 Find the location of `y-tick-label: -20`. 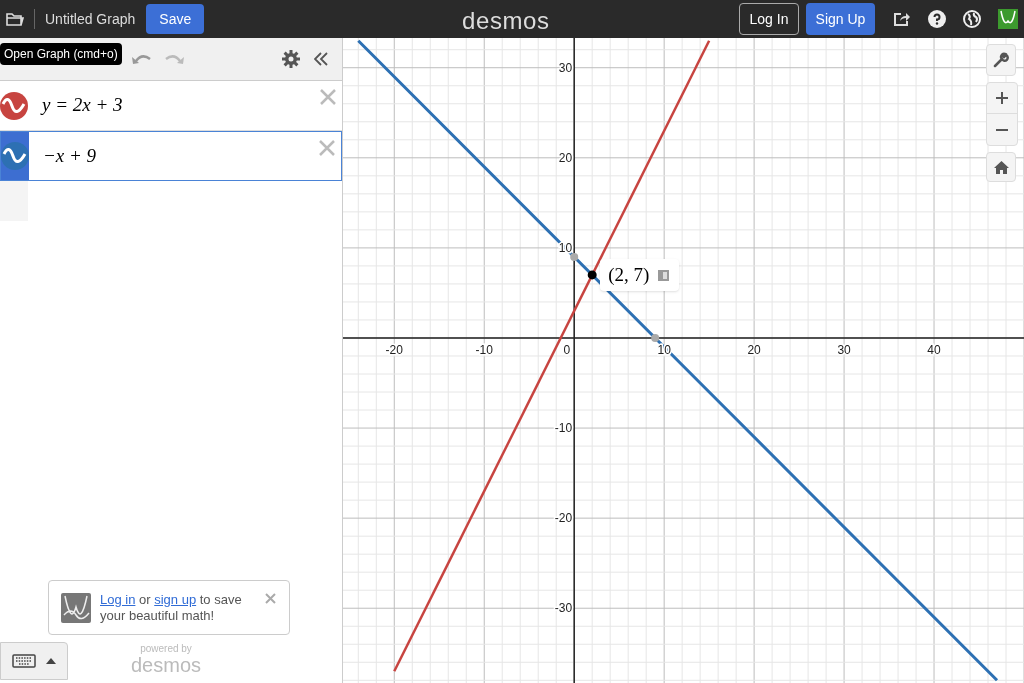

y-tick-label: -20 is located at coordinates (563, 518).